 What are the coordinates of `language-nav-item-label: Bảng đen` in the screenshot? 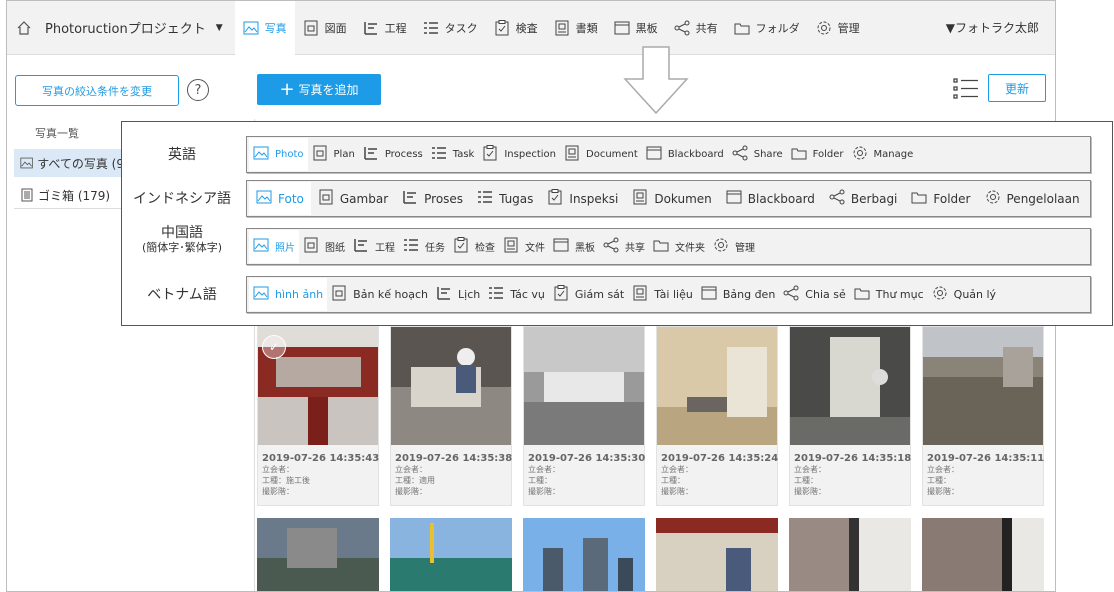 It's located at (749, 294).